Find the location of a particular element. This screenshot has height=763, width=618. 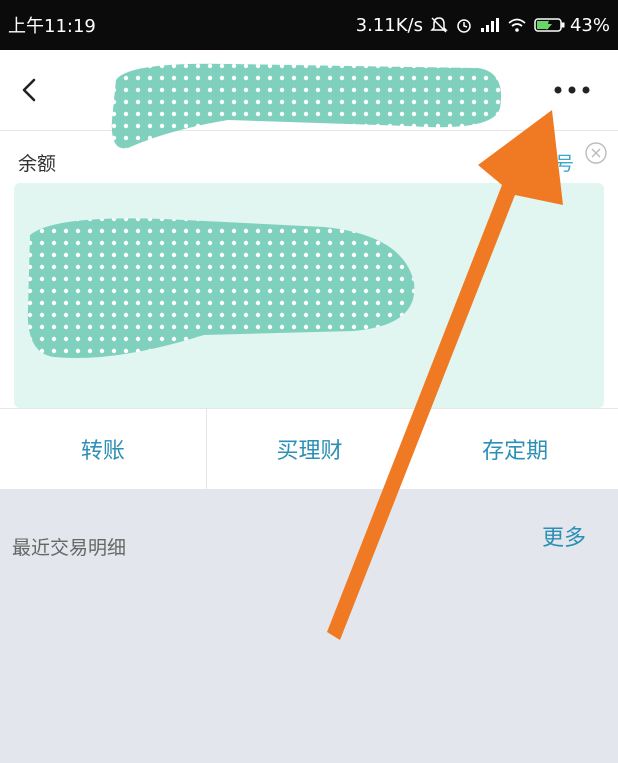

chevron-left-icon is located at coordinates (29, 90).